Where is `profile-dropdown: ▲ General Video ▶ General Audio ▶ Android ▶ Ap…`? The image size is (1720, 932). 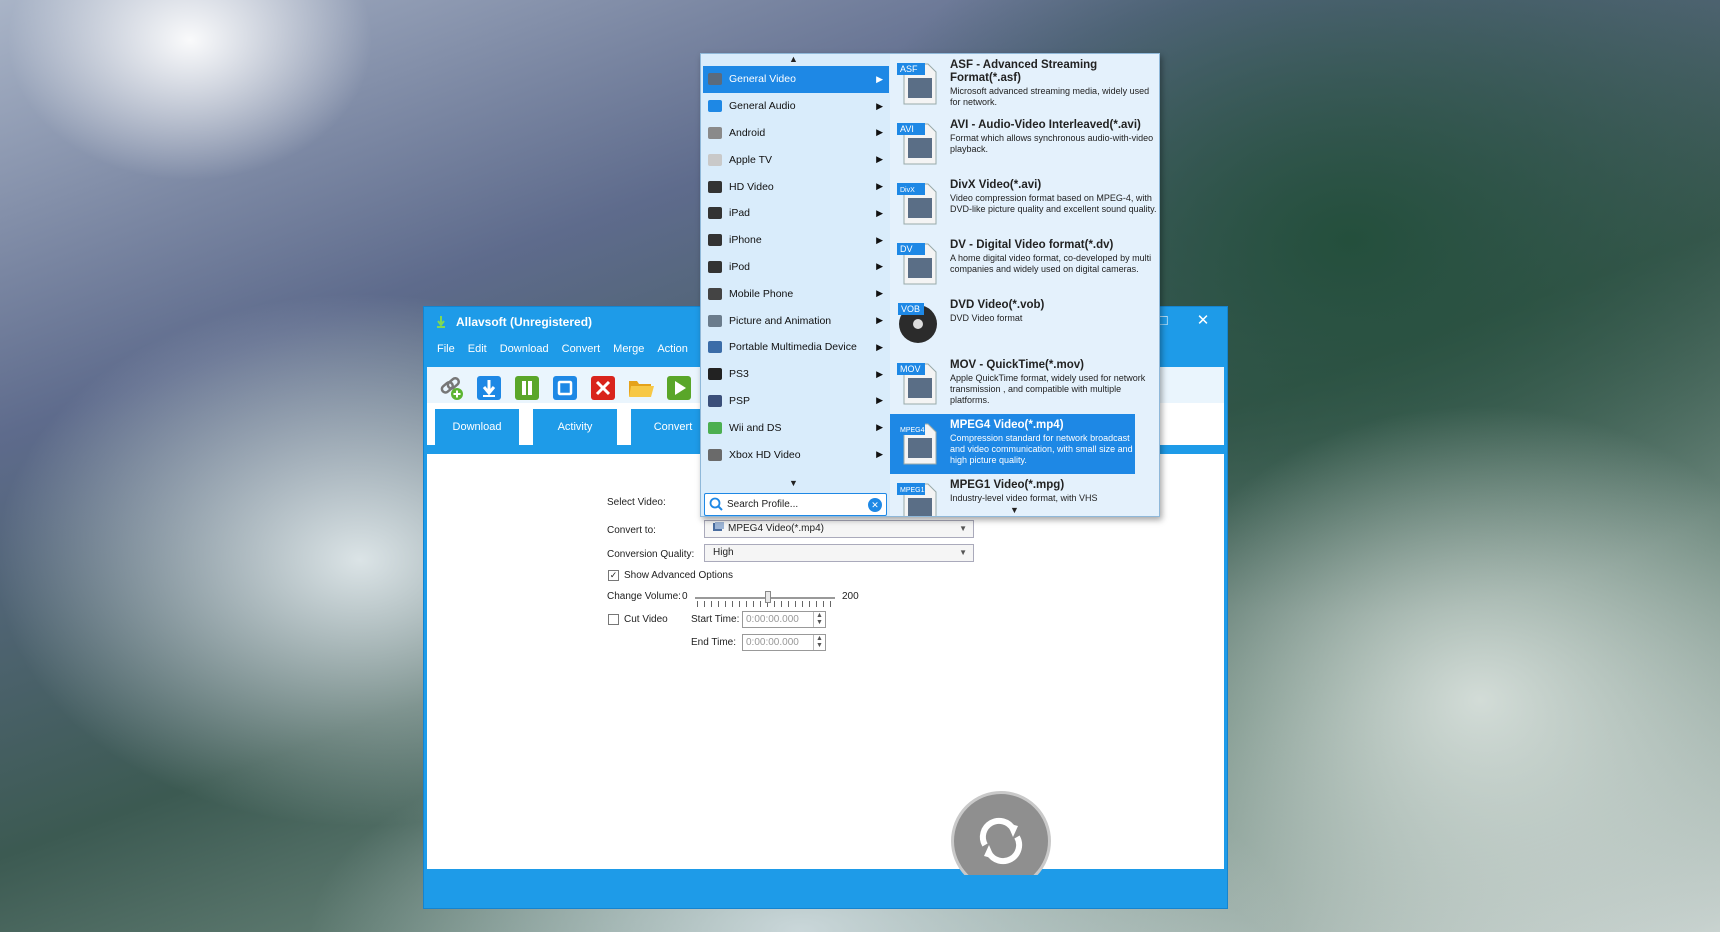 profile-dropdown: ▲ General Video ▶ General Audio ▶ Android ▶ Ap… is located at coordinates (930, 285).